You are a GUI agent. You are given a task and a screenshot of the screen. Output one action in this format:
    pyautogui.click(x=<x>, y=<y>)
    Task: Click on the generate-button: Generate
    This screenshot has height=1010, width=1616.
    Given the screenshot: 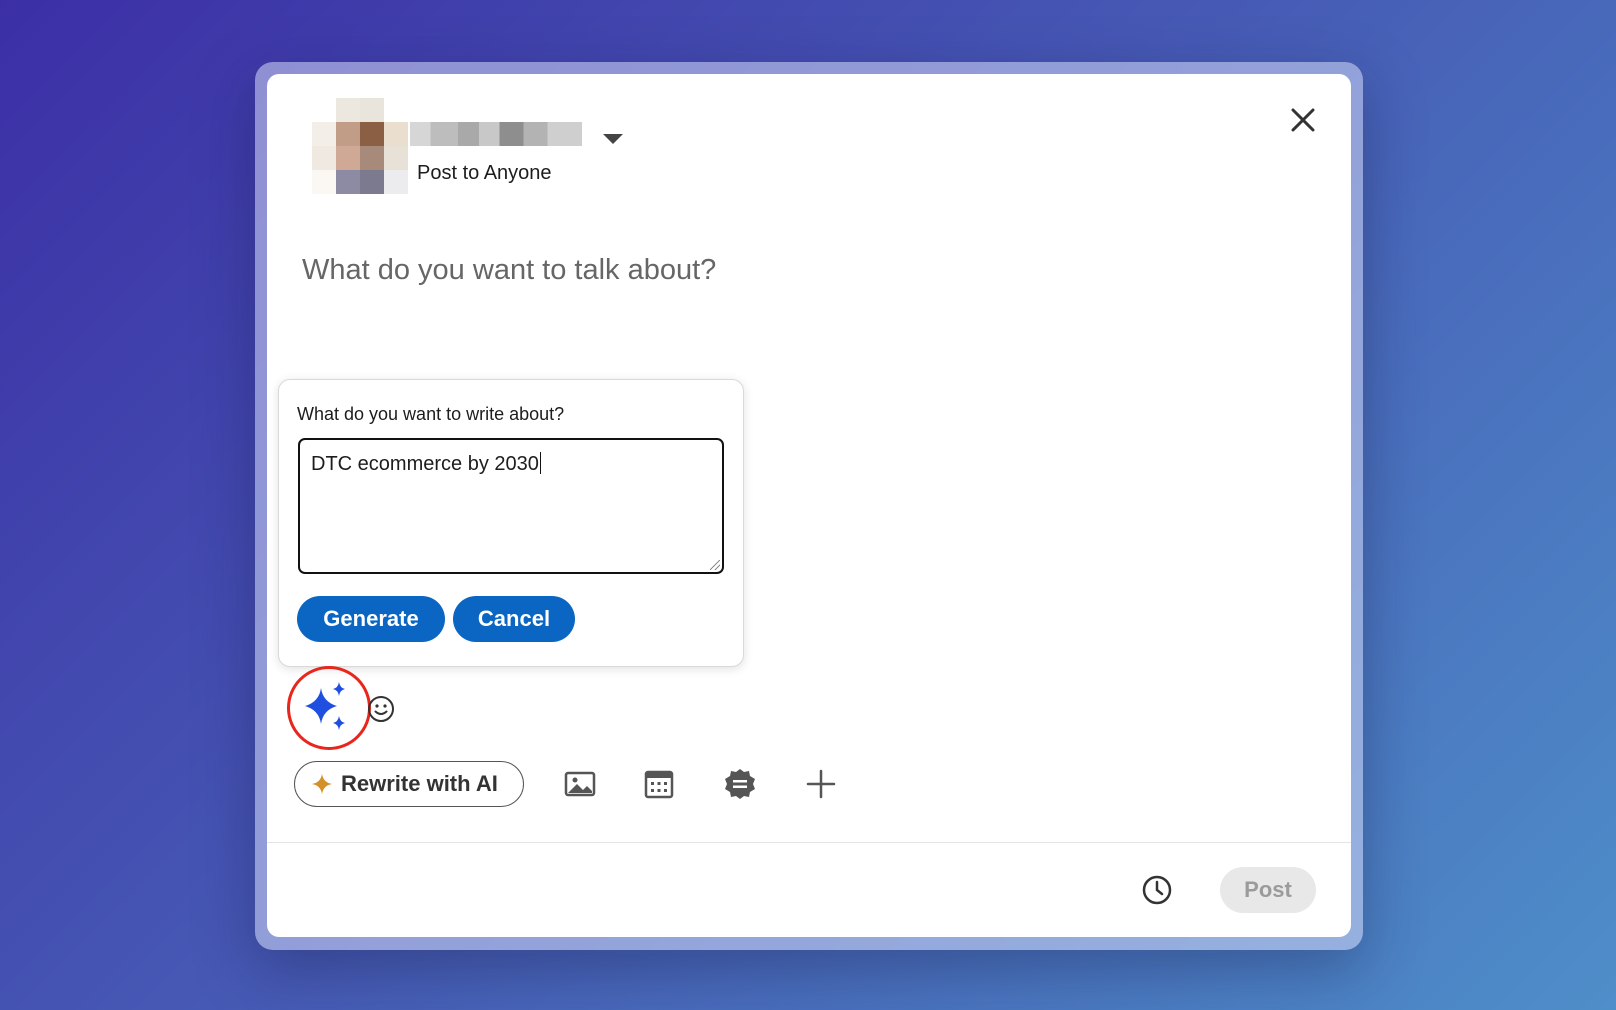 What is the action you would take?
    pyautogui.click(x=371, y=619)
    